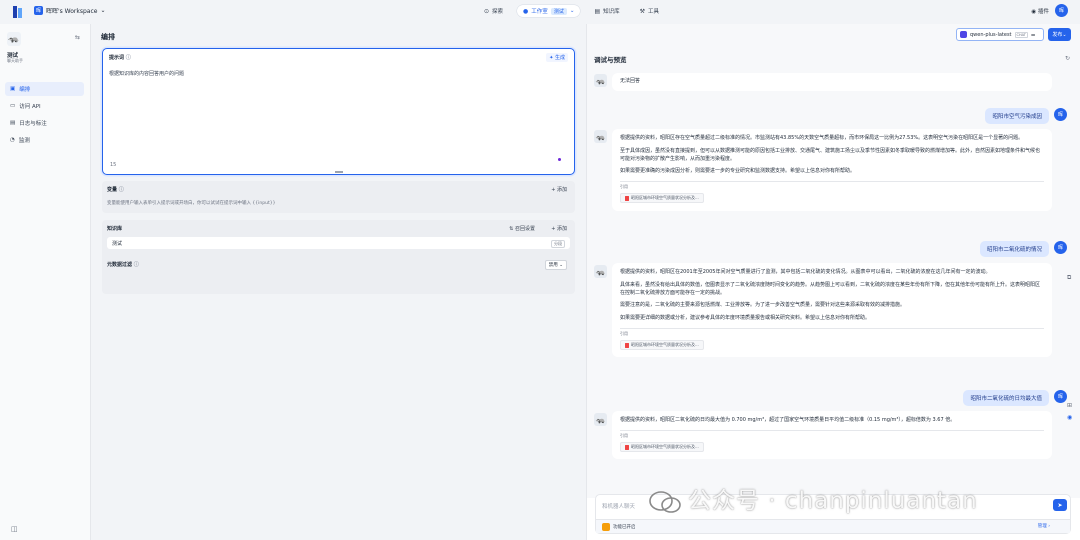  Describe the element at coordinates (606, 527) in the screenshot. I see `feature-icon` at that location.